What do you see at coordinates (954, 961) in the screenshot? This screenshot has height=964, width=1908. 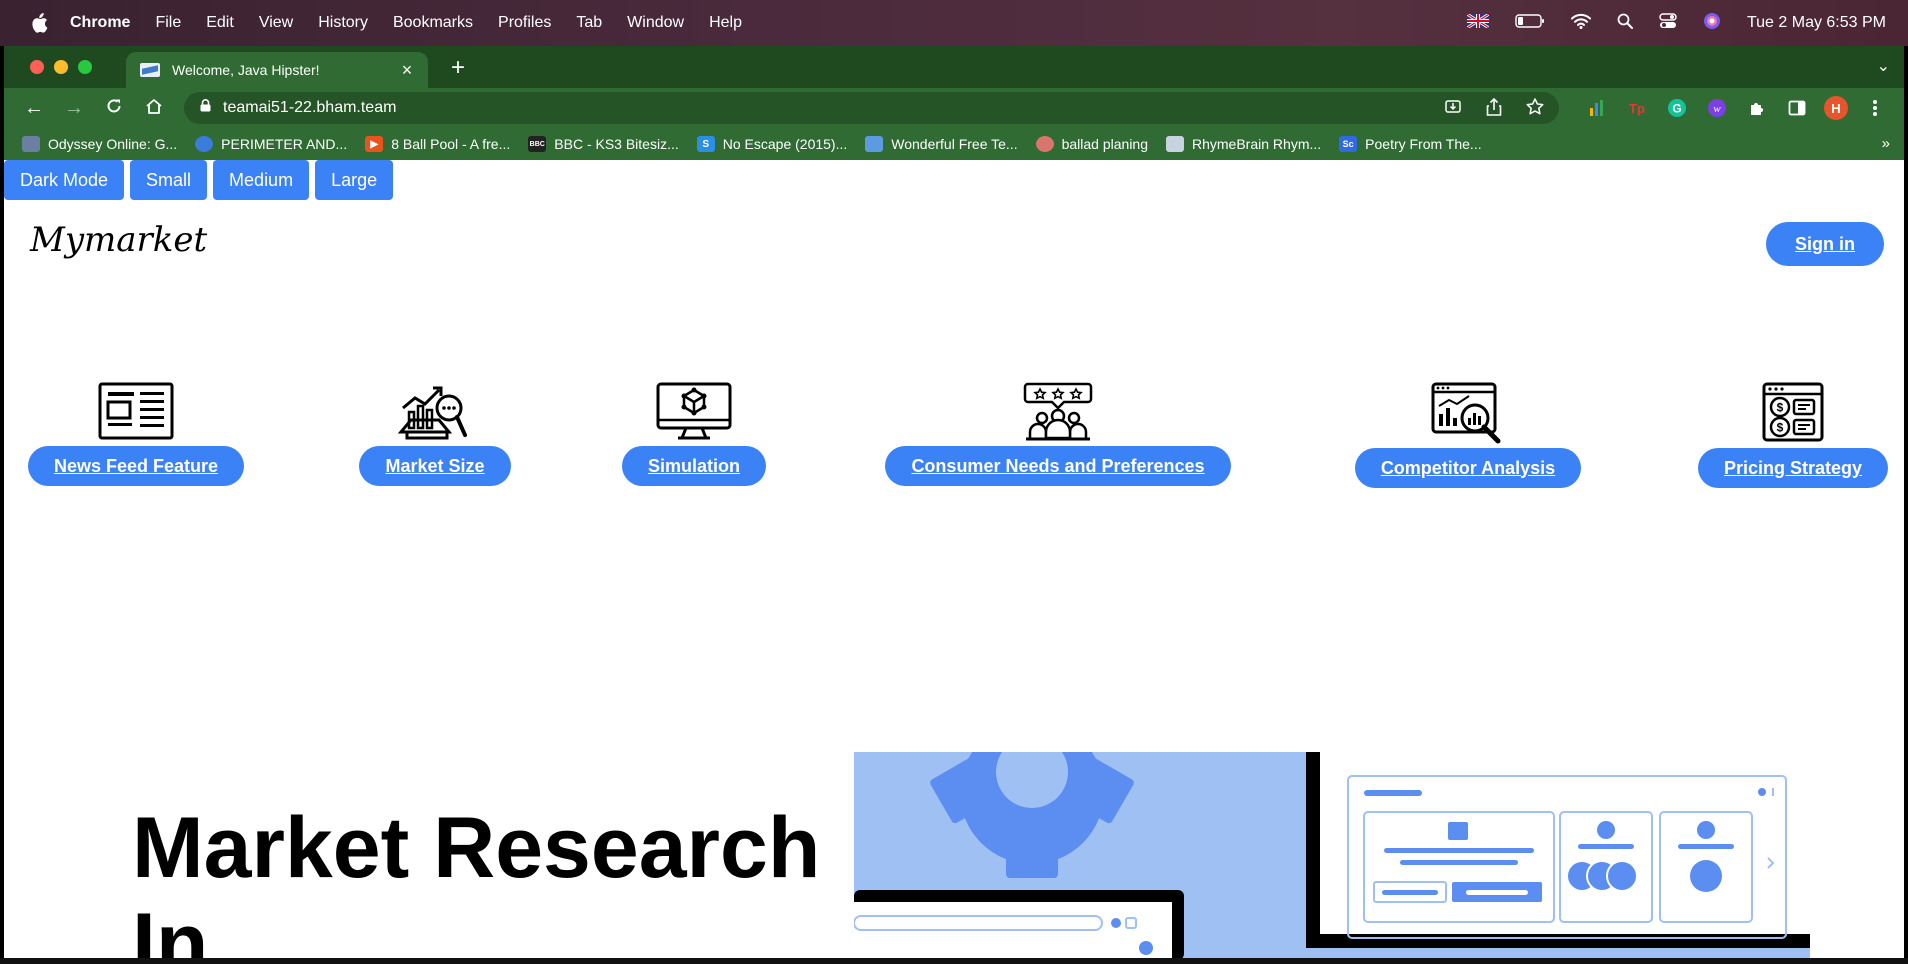 I see `window-bottom-edge` at bounding box center [954, 961].